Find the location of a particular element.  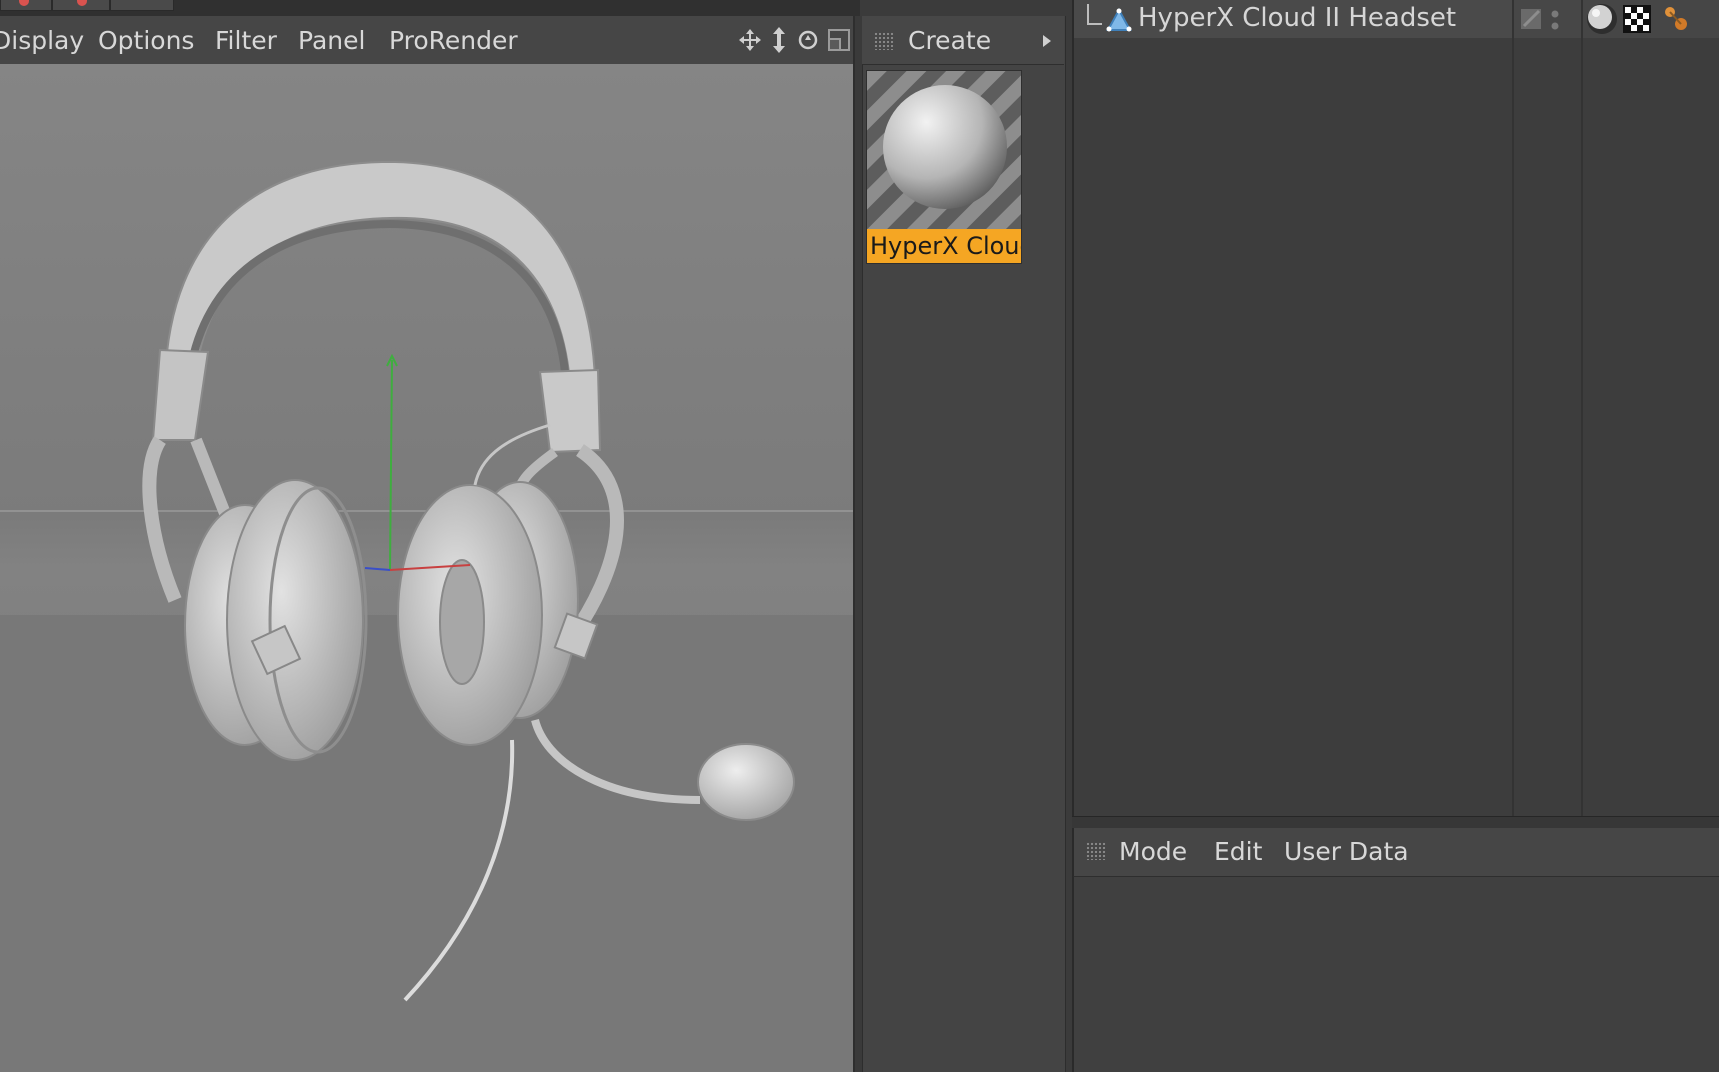

menu-display: Display is located at coordinates (42, 40).